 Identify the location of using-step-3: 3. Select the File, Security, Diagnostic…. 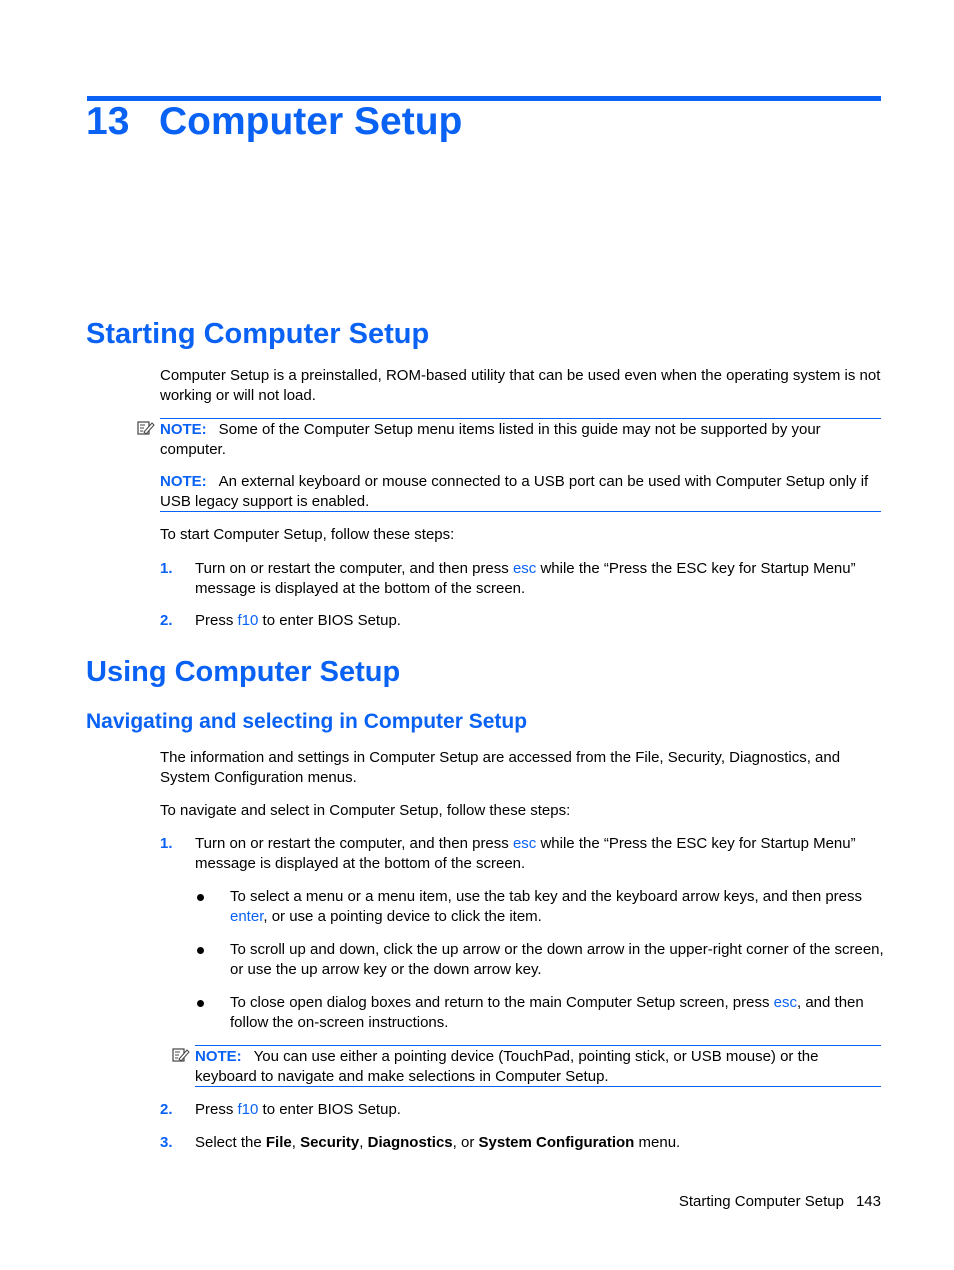
(522, 1143).